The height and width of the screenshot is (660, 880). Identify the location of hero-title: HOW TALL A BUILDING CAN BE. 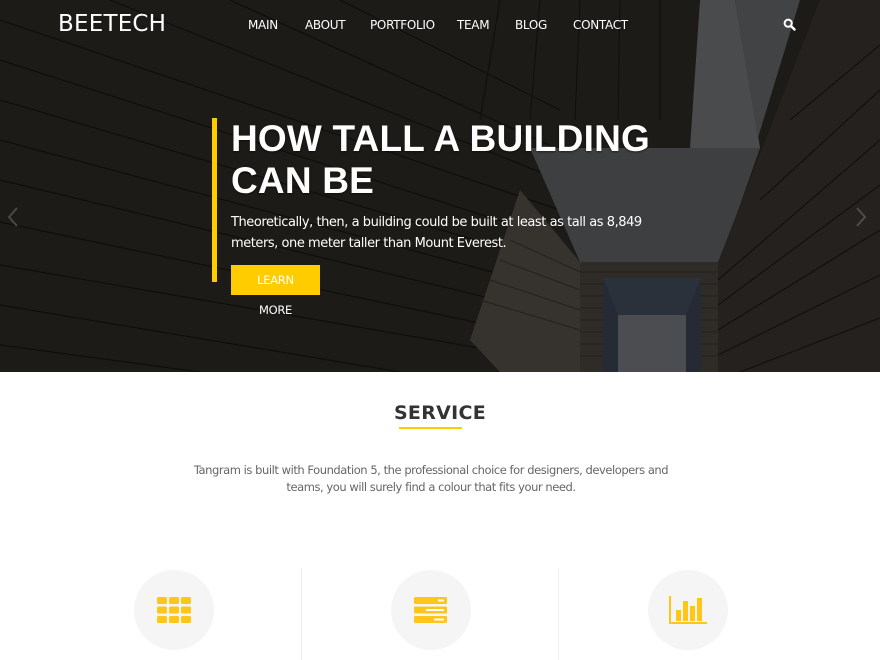
(456, 160).